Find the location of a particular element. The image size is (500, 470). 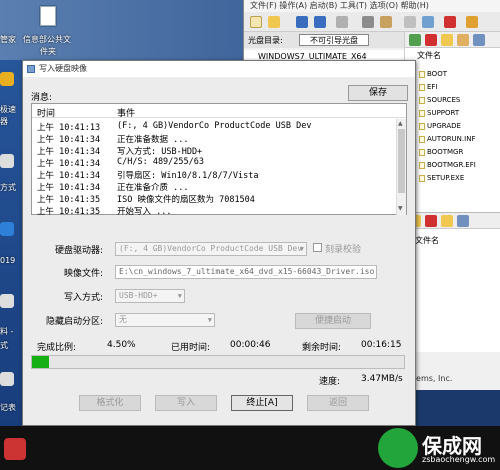

new-icon is located at coordinates (256, 22).